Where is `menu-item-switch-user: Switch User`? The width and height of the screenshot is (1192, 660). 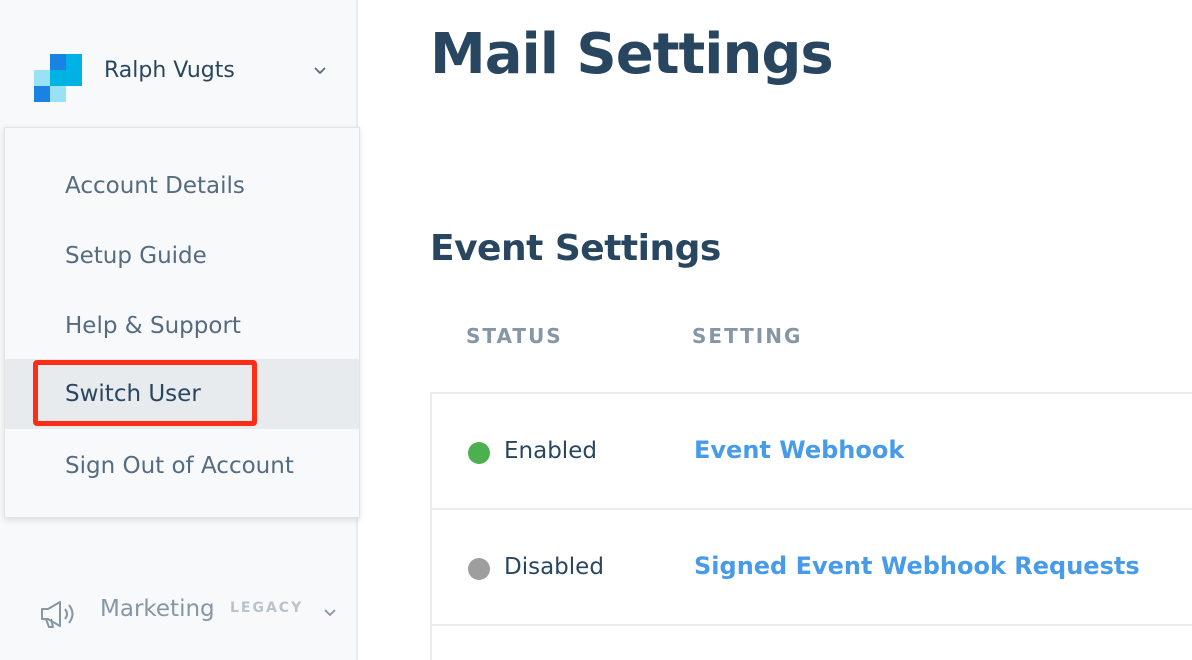
menu-item-switch-user: Switch User is located at coordinates (182, 394).